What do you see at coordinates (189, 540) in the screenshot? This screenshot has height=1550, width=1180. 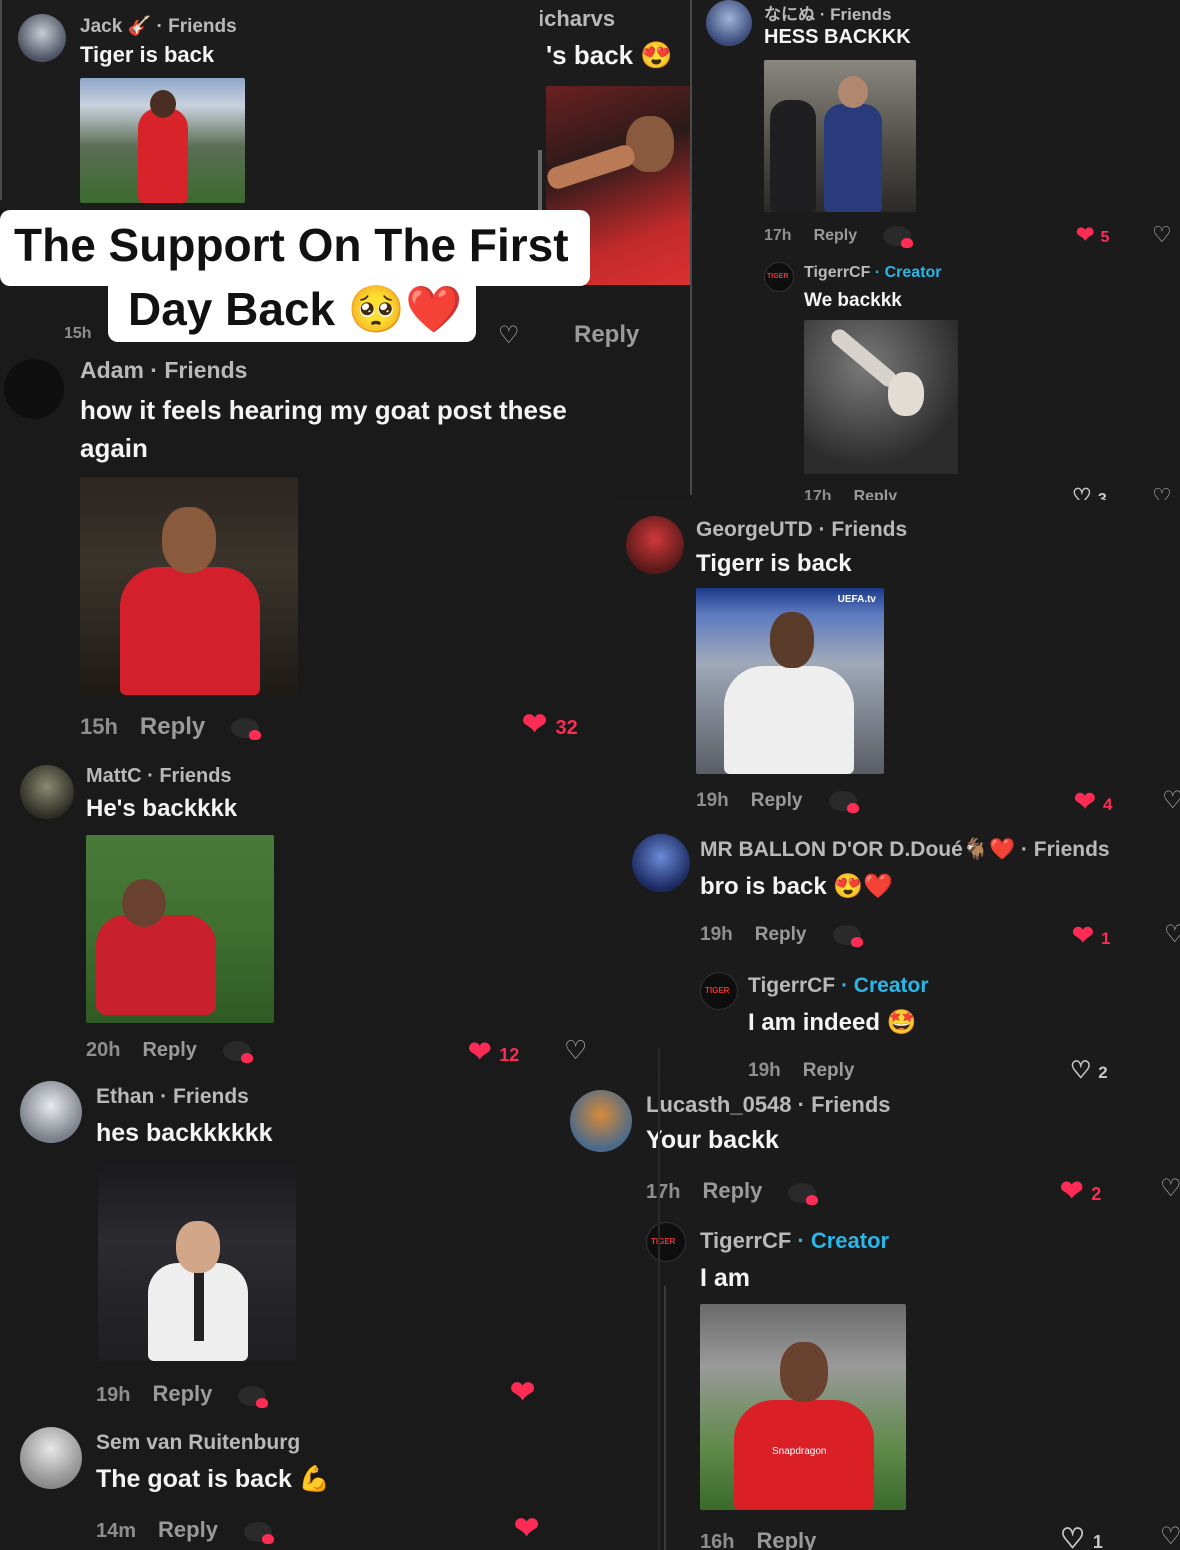 I see `performer-head` at bounding box center [189, 540].